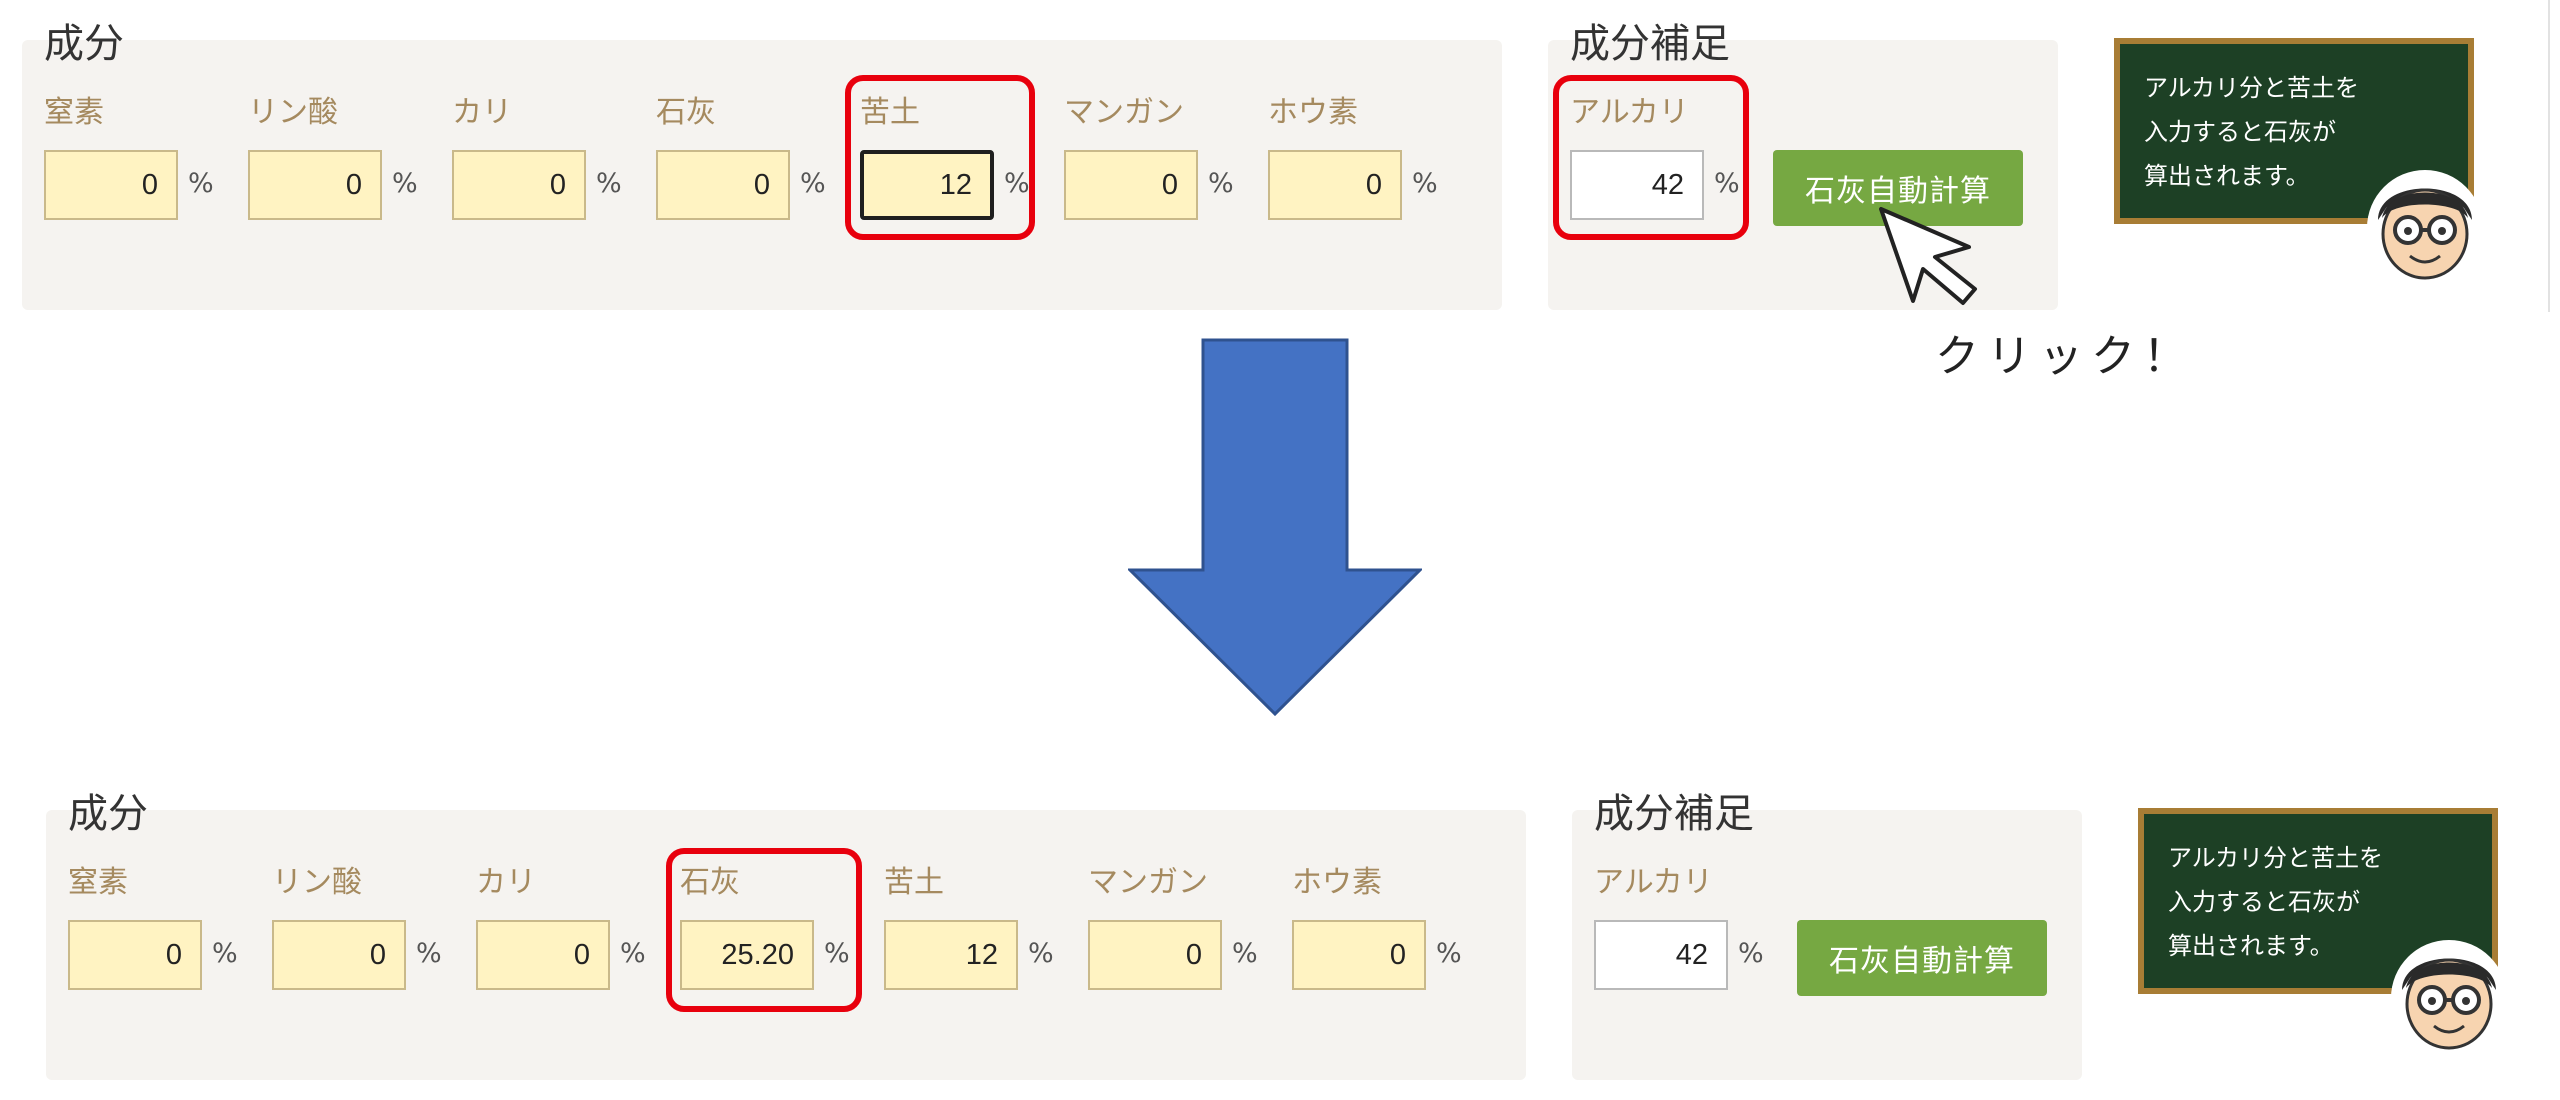  What do you see at coordinates (1275, 527) in the screenshot?
I see `down-arrow-icon` at bounding box center [1275, 527].